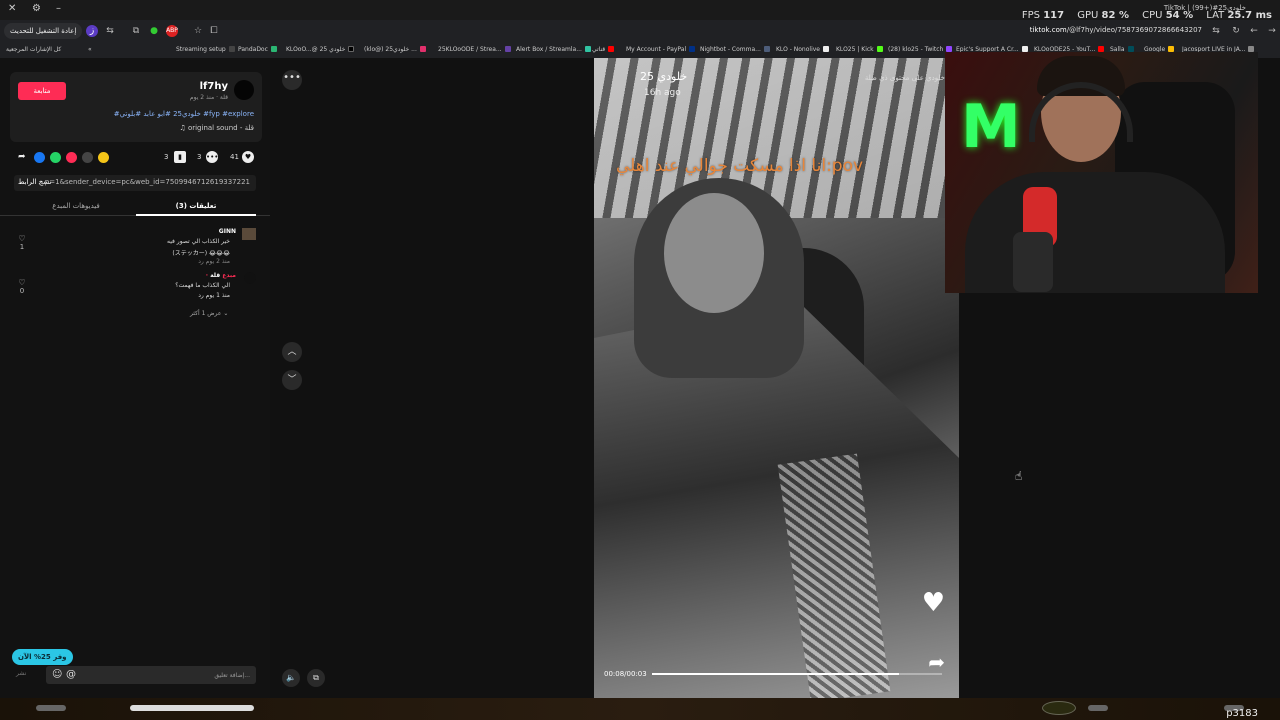  What do you see at coordinates (172, 31) in the screenshot?
I see `adblock-icon: ABP` at bounding box center [172, 31].